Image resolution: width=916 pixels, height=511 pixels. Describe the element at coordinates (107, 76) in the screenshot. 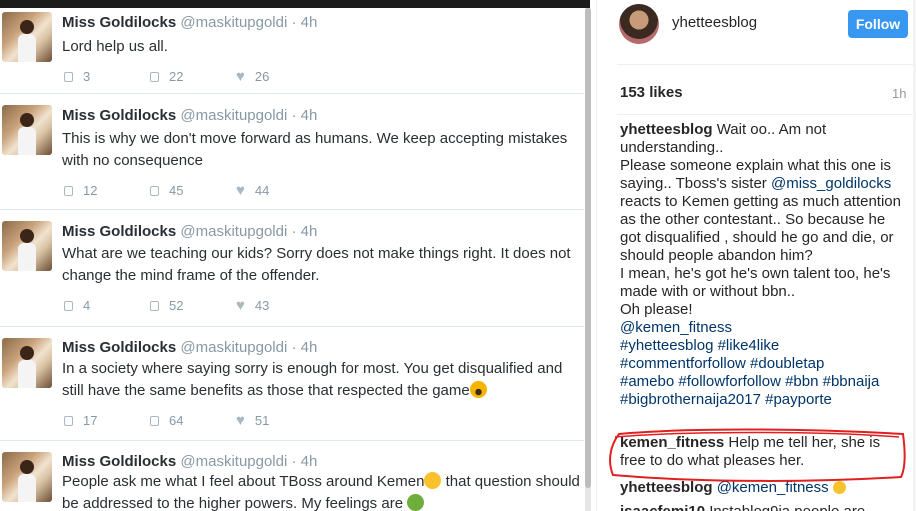

I see `reply-button: 3` at that location.